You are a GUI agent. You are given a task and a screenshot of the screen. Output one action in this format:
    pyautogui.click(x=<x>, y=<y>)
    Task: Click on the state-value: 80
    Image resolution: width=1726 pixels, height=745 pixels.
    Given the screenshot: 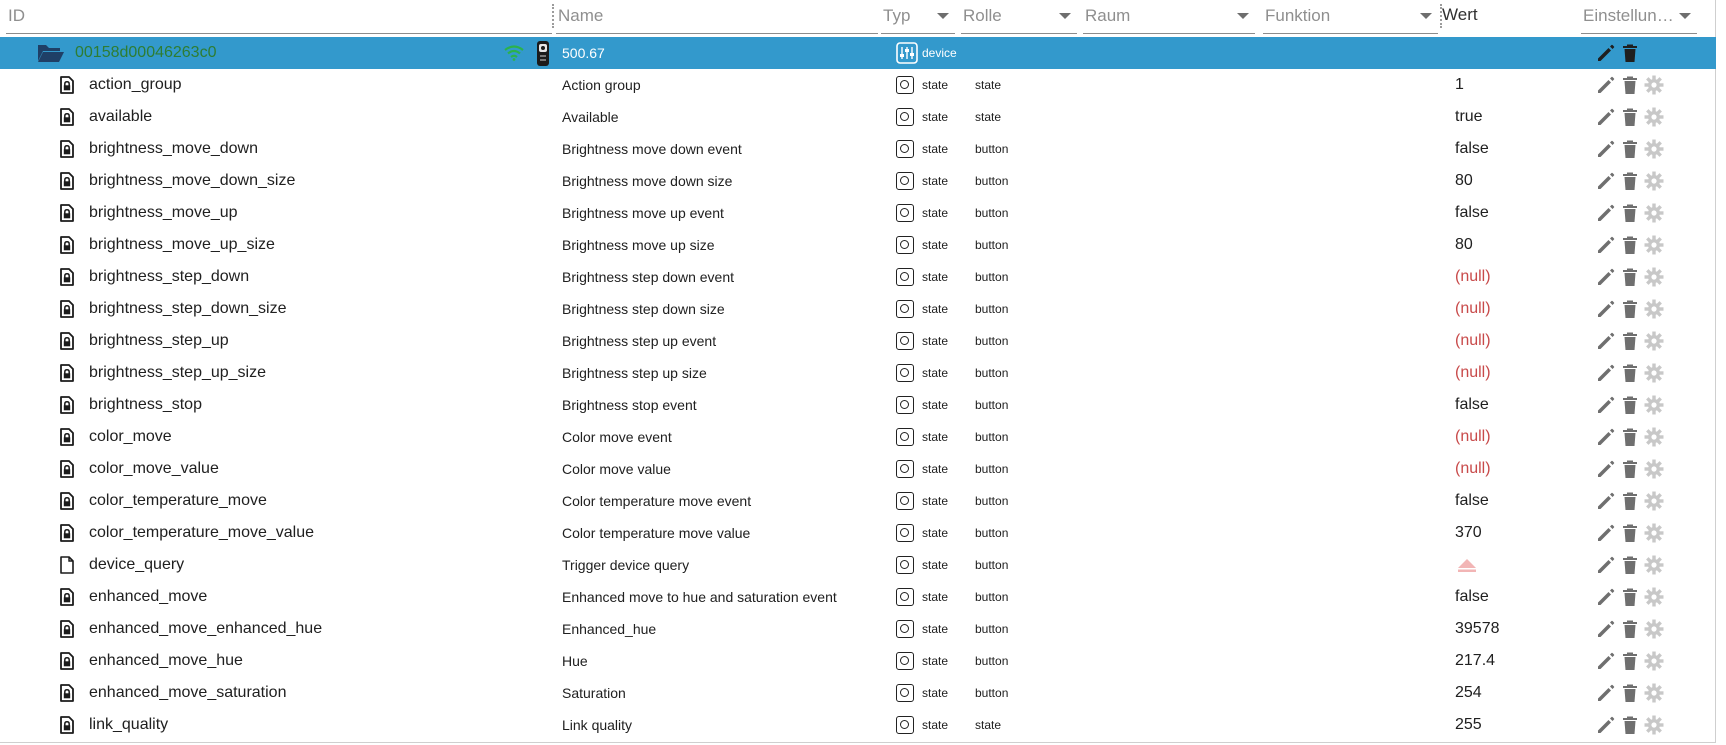 What is the action you would take?
    pyautogui.click(x=1464, y=181)
    